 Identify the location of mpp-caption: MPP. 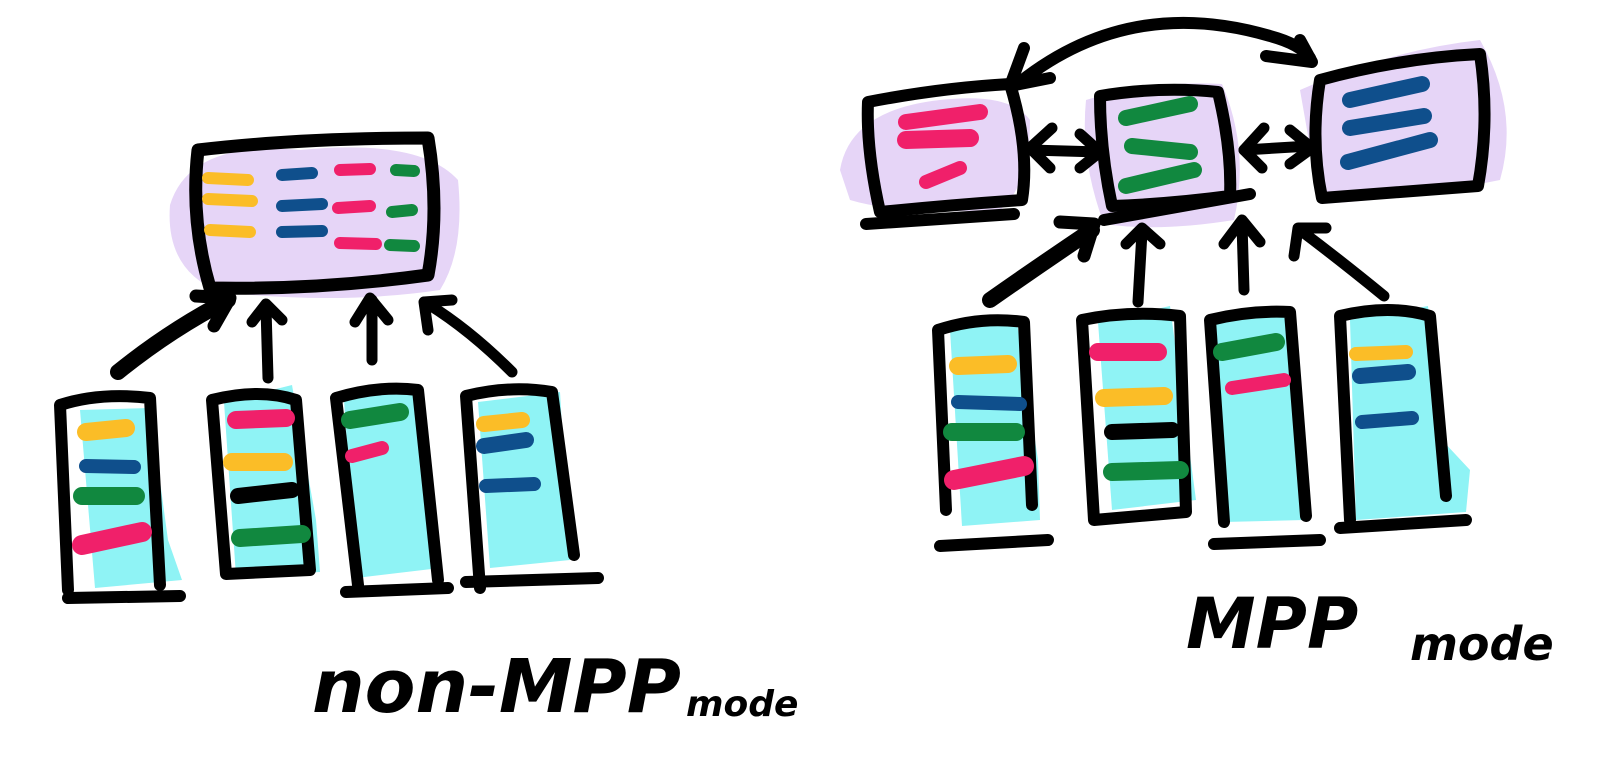
(1272, 624).